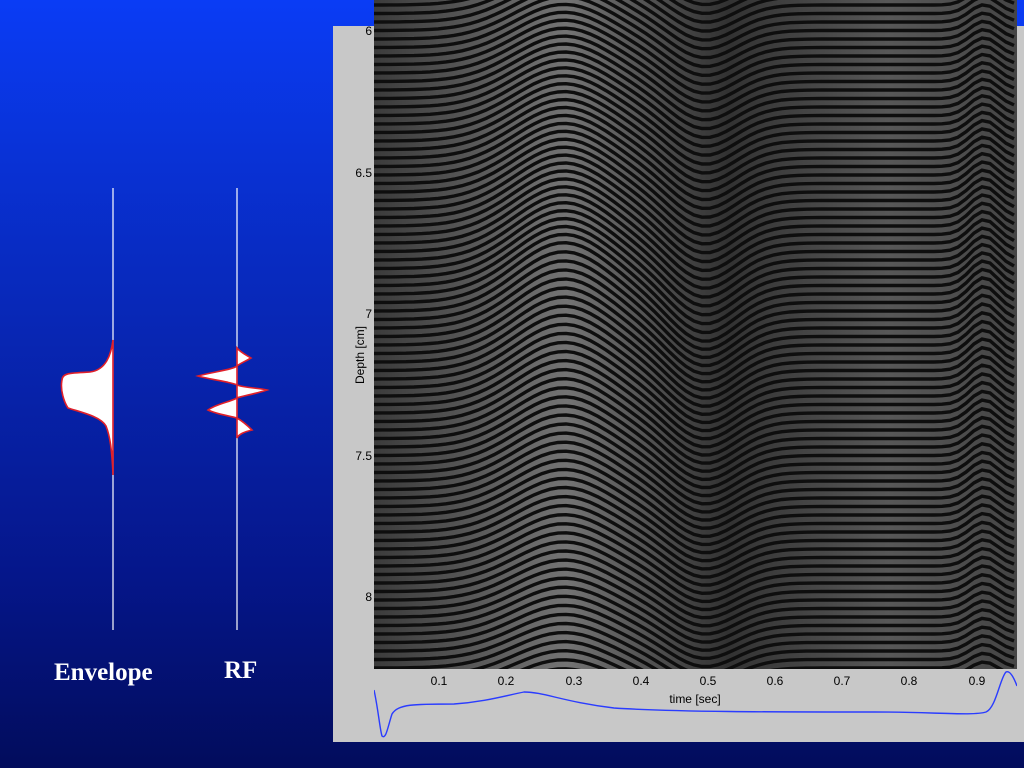 Image resolution: width=1024 pixels, height=768 pixels. What do you see at coordinates (368, 597) in the screenshot?
I see `y-tick-label: 8` at bounding box center [368, 597].